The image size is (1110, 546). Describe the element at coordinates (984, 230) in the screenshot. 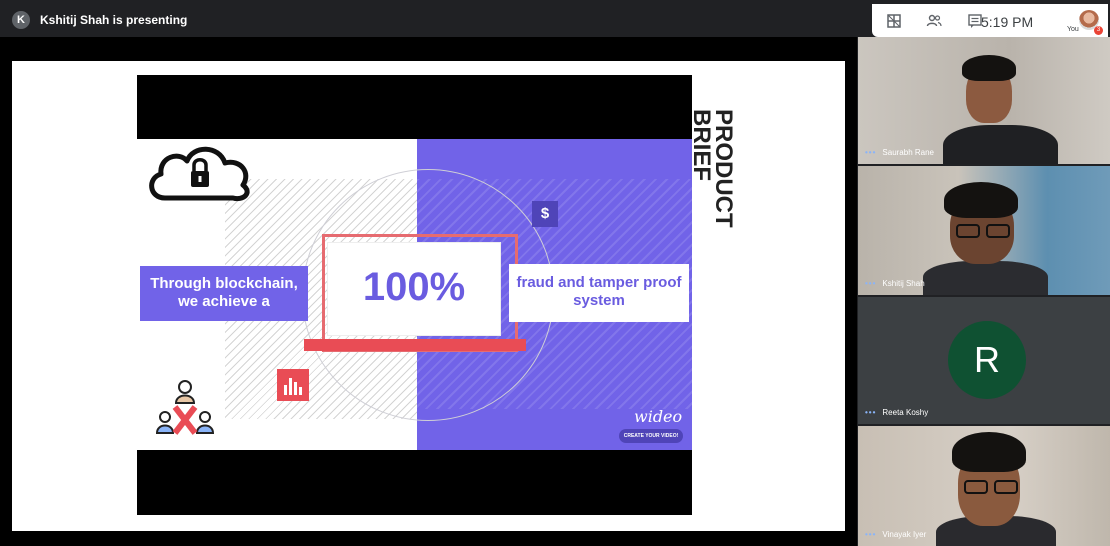

I see `participant-tile: ••• Kshitij Shah` at that location.